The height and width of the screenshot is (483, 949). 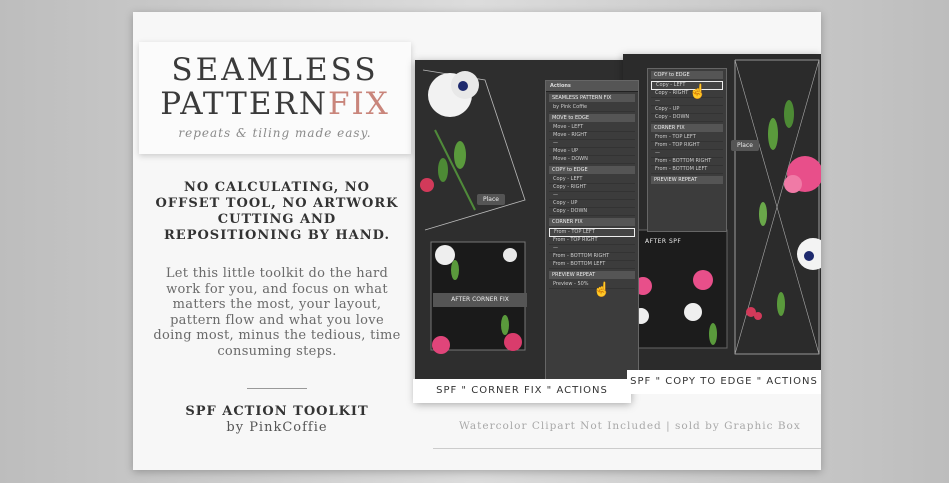 I want to click on hand-cursor-icon: ☝, so click(x=602, y=290).